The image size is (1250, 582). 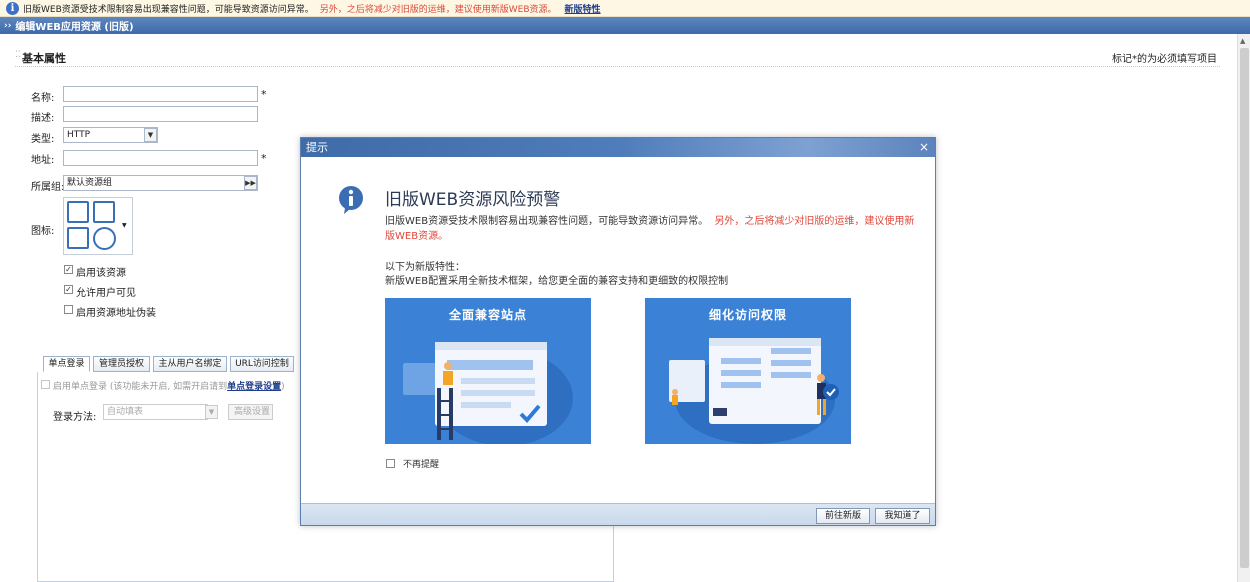 What do you see at coordinates (101, 273) in the screenshot?
I see `enable-checkbox-label: 启用该资源` at bounding box center [101, 273].